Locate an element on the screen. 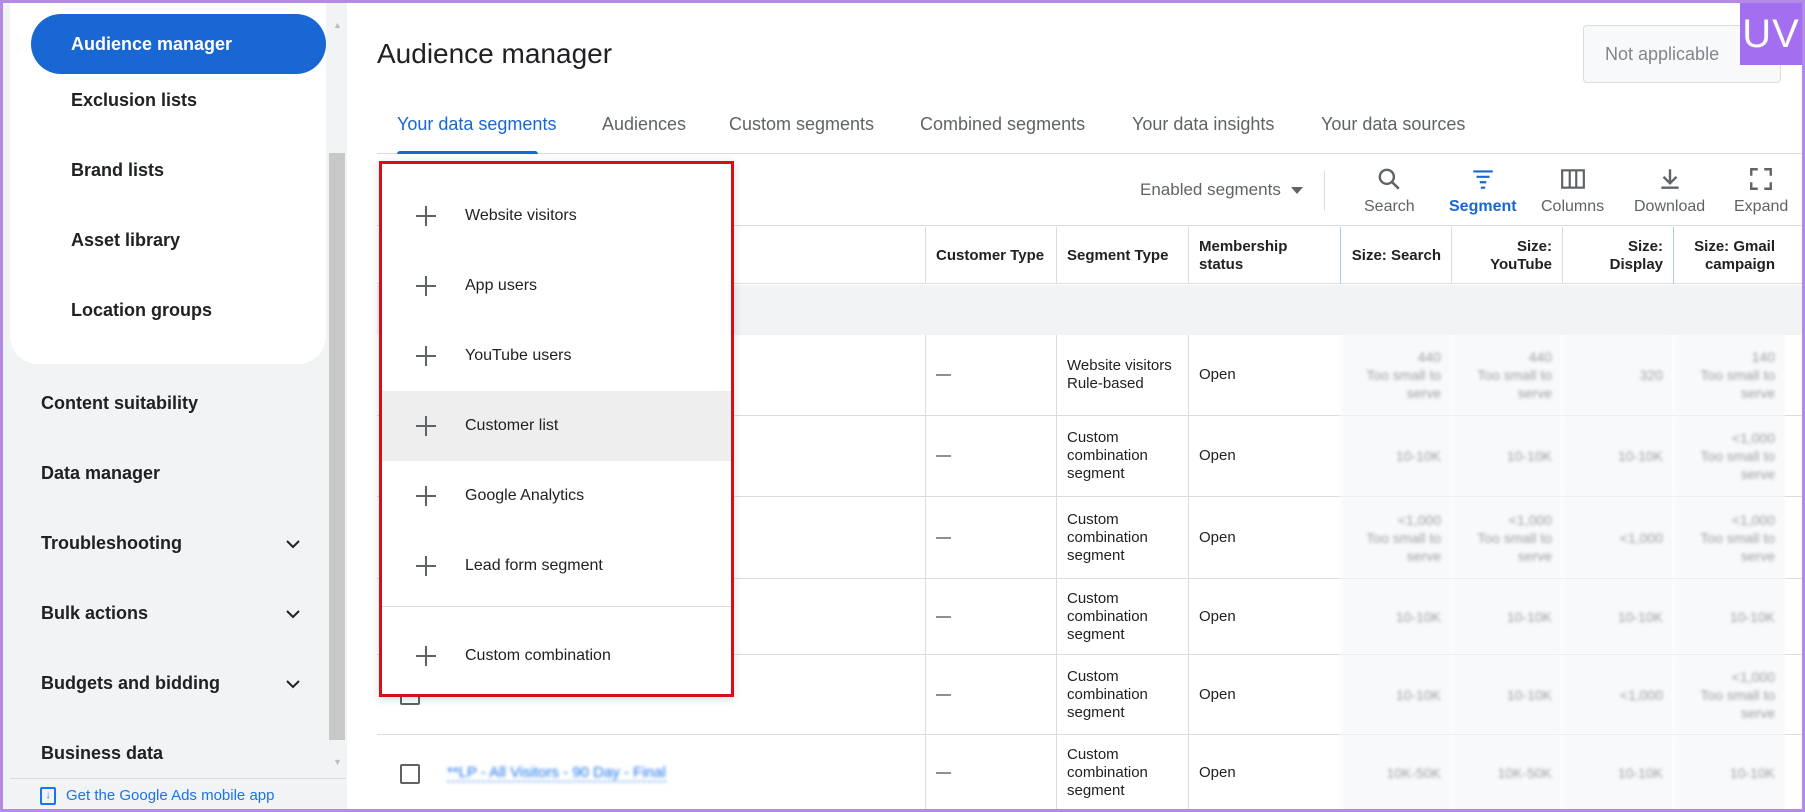  sidebar-item-budgets-and-bidding: Budgets and bidding is located at coordinates (171, 683).